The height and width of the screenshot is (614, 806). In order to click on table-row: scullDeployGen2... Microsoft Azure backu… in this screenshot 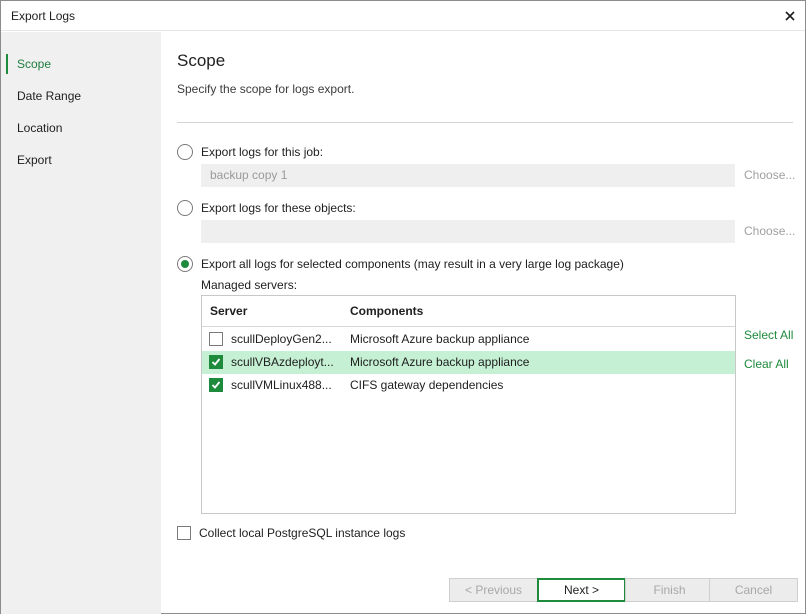, I will do `click(468, 339)`.